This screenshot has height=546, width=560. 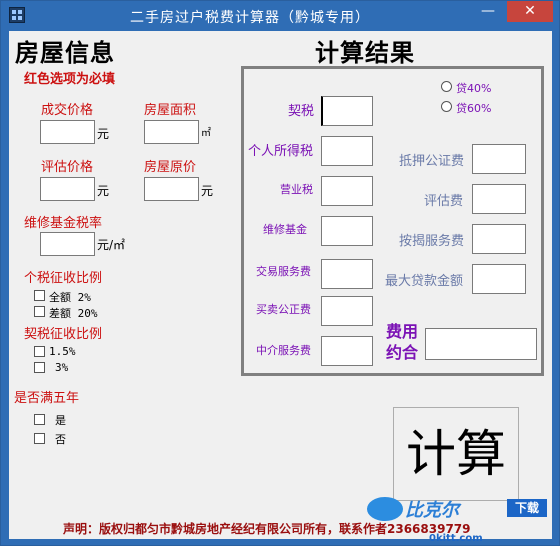 I want to click on business-tax-label: 营业税, so click(x=296, y=189).